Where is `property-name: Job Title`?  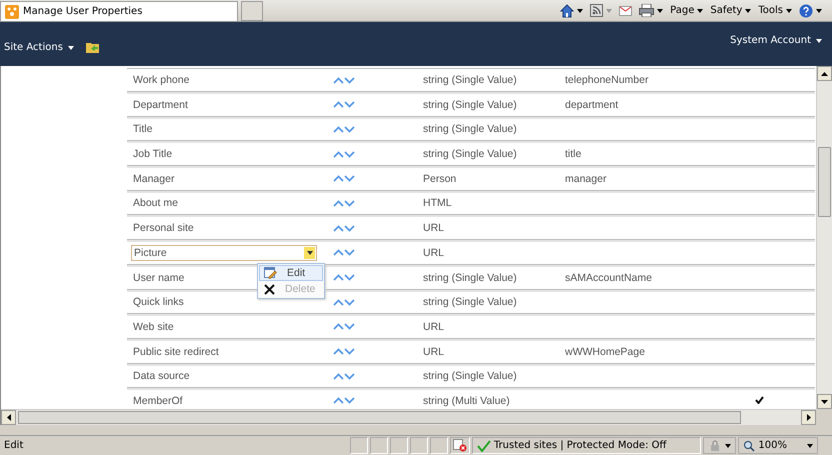 property-name: Job Title is located at coordinates (152, 154).